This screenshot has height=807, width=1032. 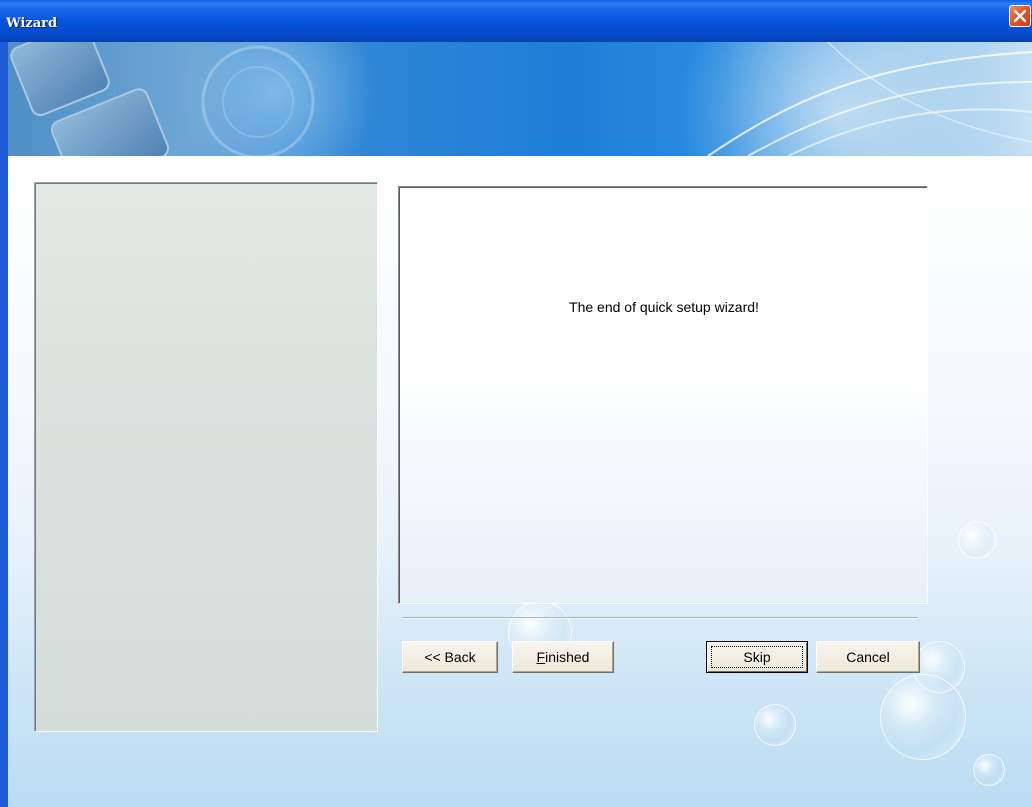 I want to click on finished-accelerator: F, so click(x=541, y=657).